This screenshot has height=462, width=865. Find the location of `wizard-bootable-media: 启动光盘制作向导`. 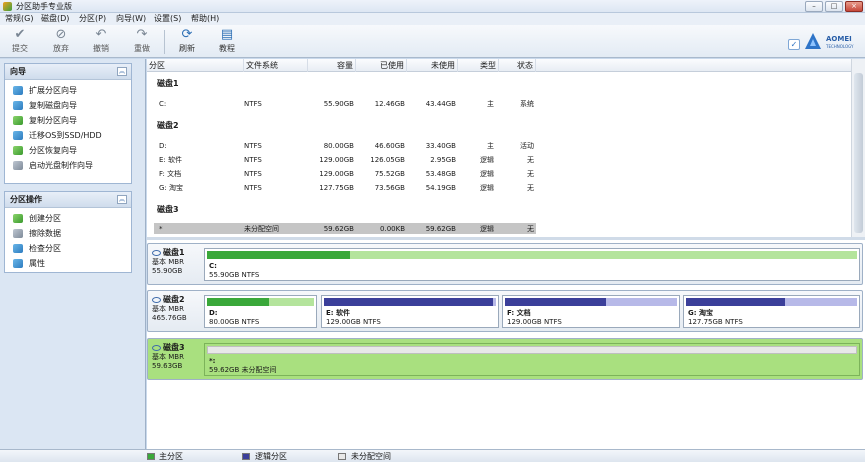

wizard-bootable-media: 启动光盘制作向导 is located at coordinates (70, 165).